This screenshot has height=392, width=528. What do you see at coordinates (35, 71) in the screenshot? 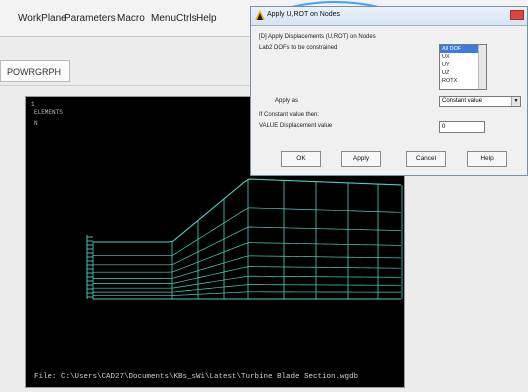
I see `powrgrph-button: POWRGRPH` at bounding box center [35, 71].